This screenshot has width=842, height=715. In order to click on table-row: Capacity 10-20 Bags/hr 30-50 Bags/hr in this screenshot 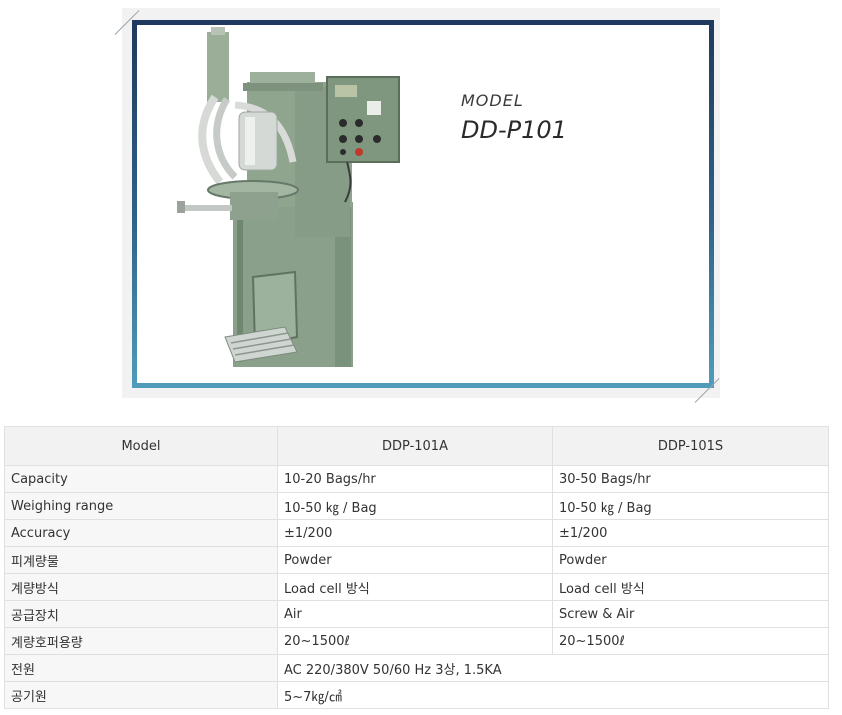, I will do `click(416, 479)`.